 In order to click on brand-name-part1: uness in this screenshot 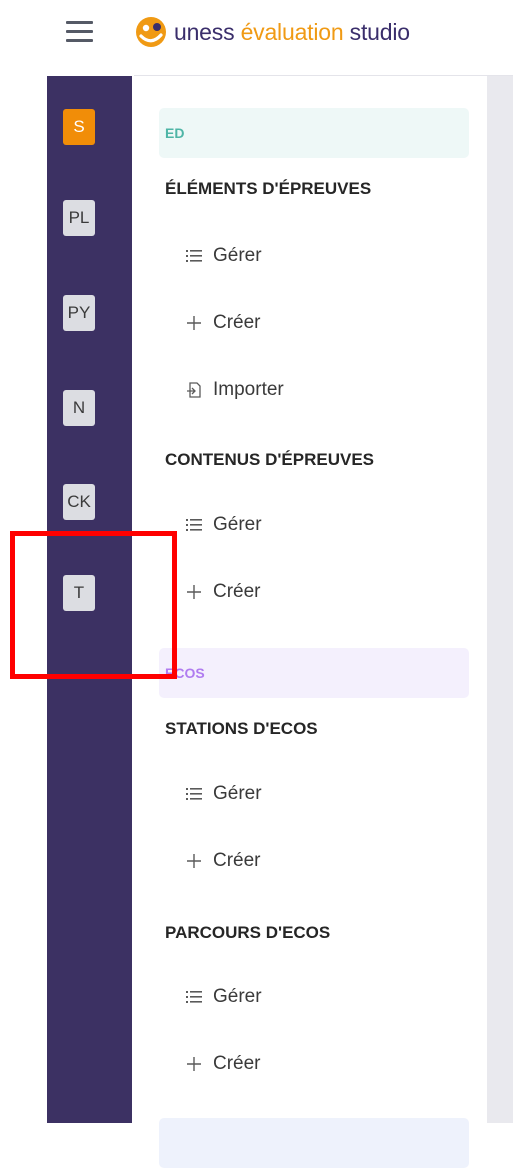, I will do `click(204, 31)`.